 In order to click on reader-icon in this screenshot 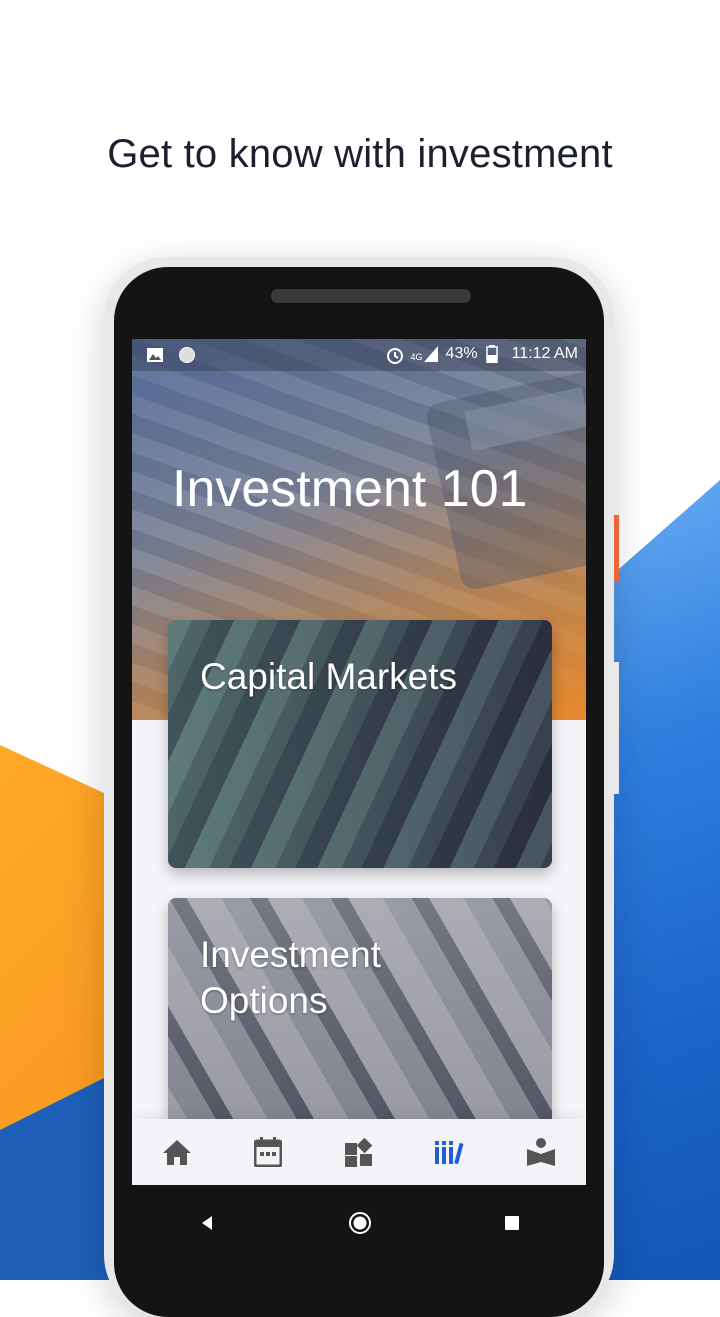, I will do `click(540, 1152)`.